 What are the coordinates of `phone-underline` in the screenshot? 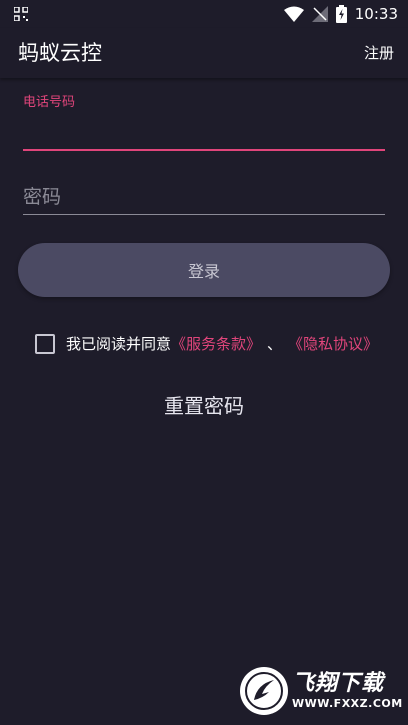 It's located at (204, 150).